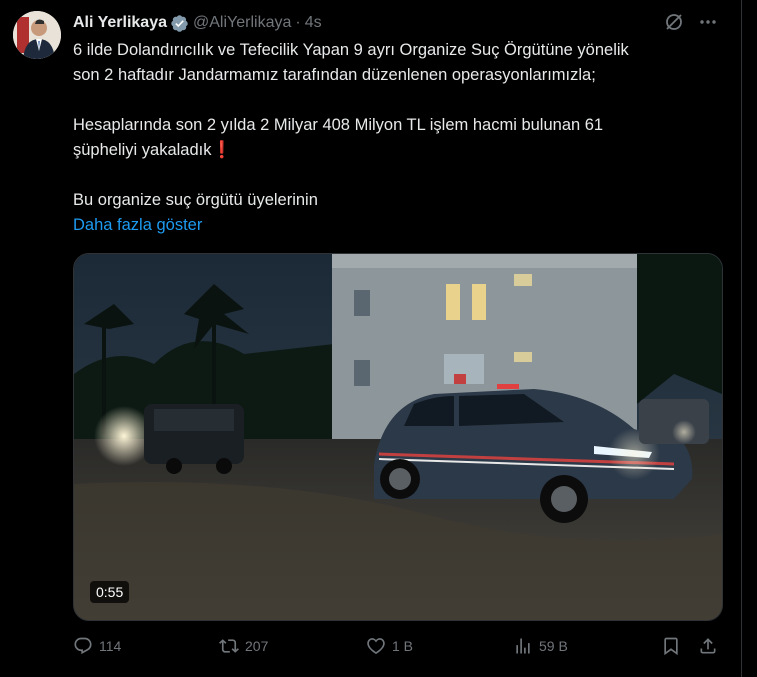  Describe the element at coordinates (553, 646) in the screenshot. I see `views-count: 59 B` at that location.